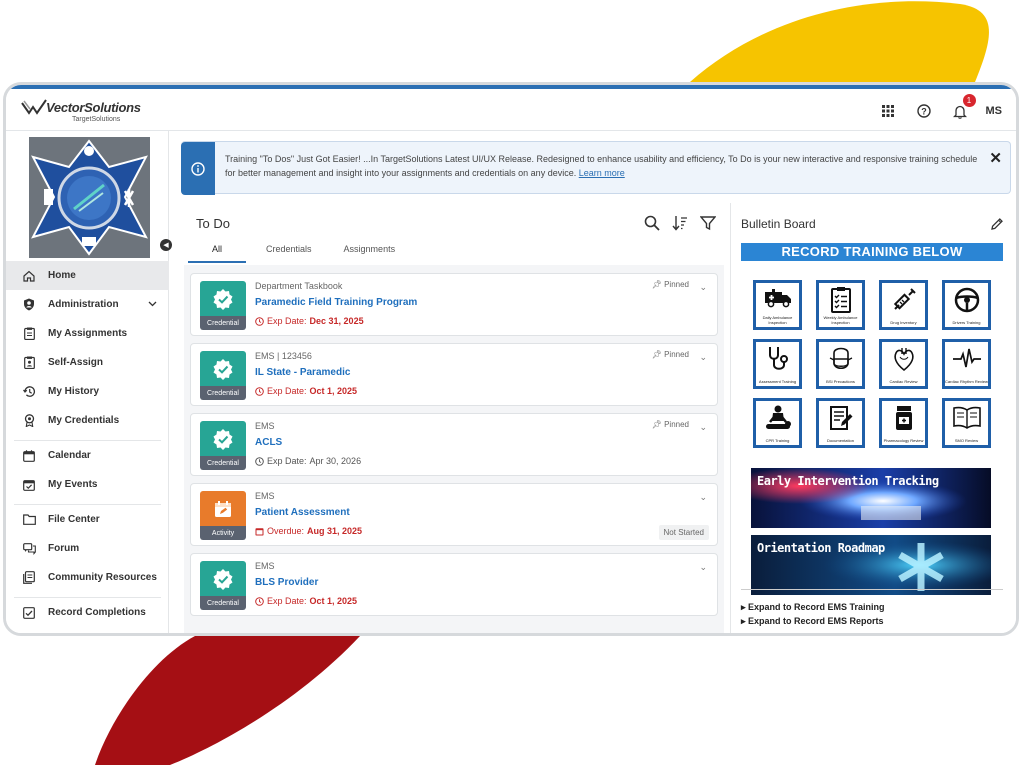  What do you see at coordinates (29, 276) in the screenshot?
I see `home-icon` at bounding box center [29, 276].